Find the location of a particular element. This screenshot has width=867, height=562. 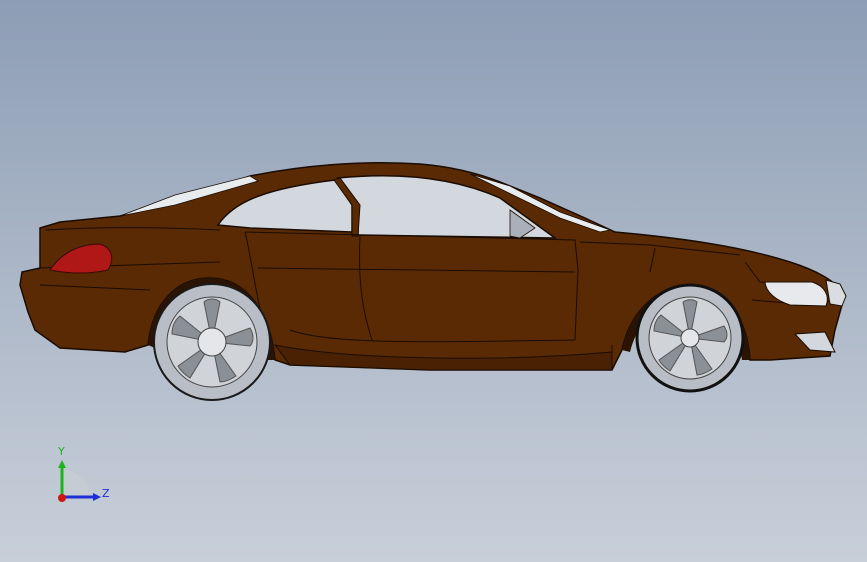

front-wheel is located at coordinates (690, 338).